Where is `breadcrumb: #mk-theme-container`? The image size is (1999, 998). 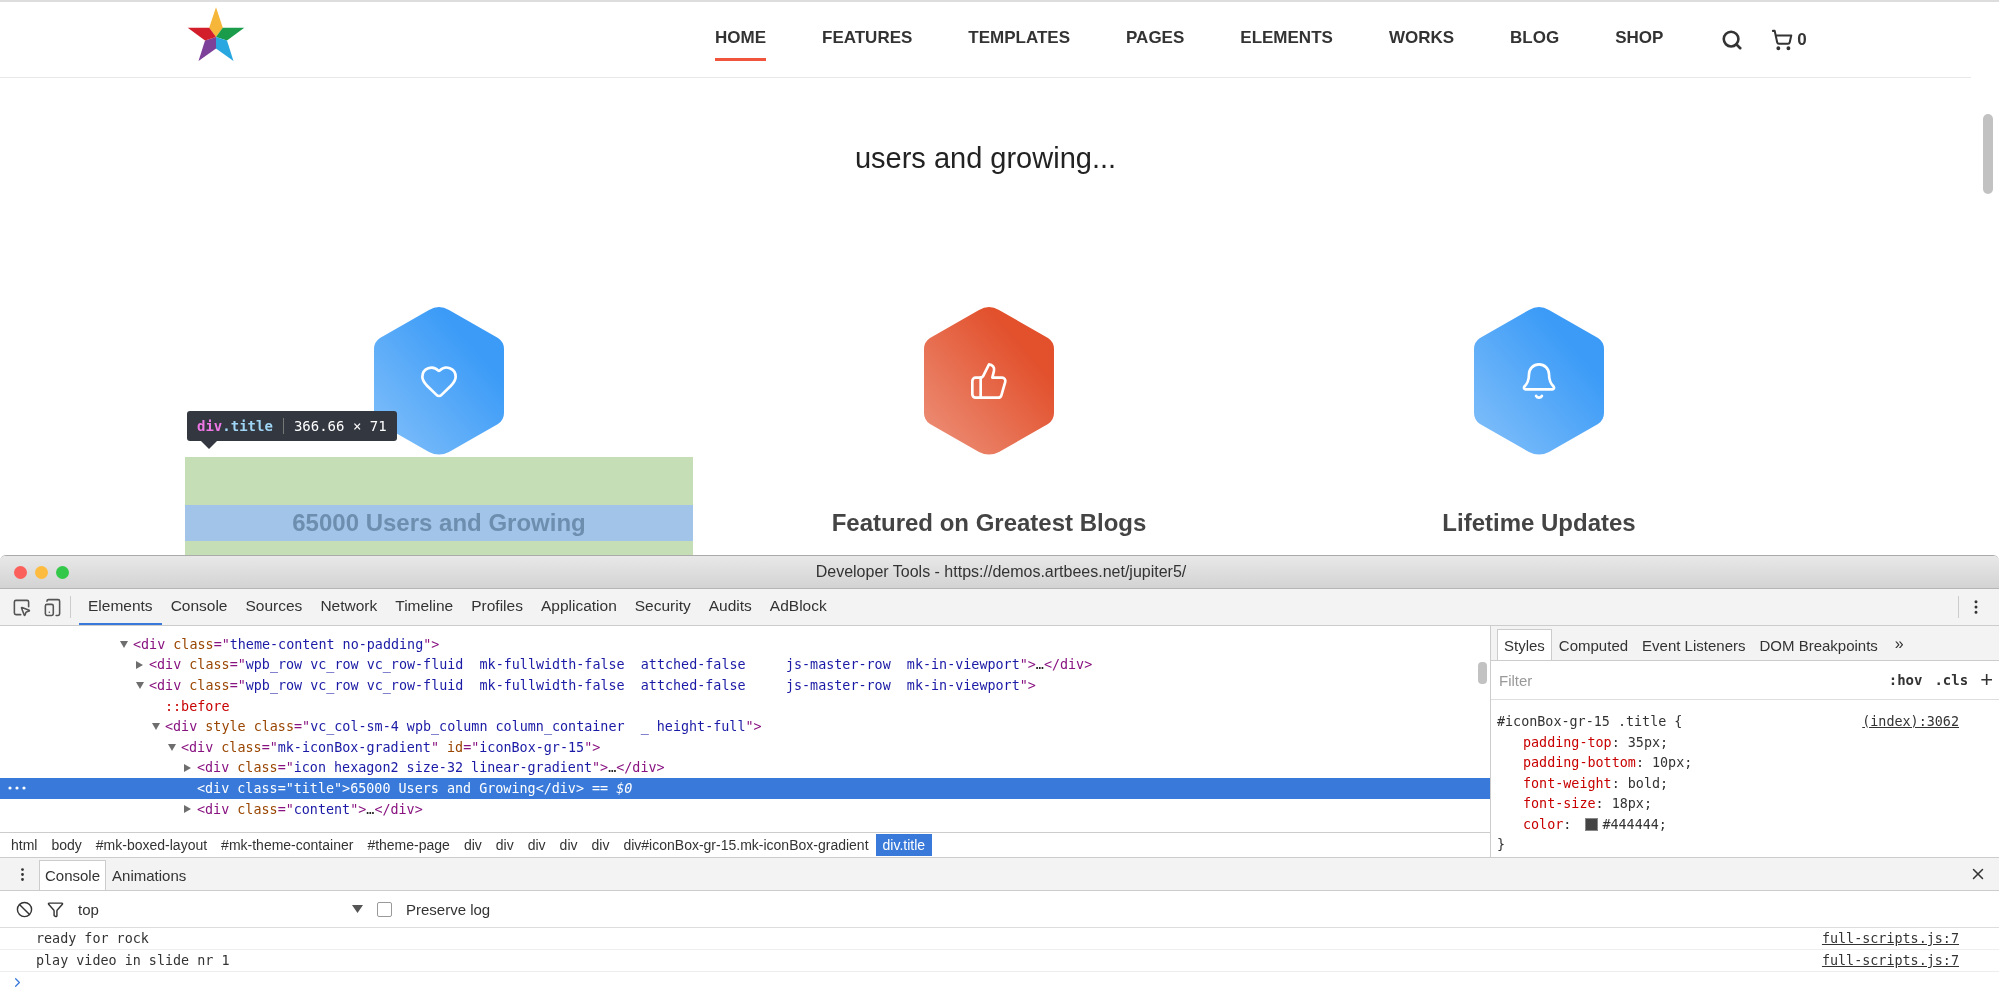
breadcrumb: #mk-theme-container is located at coordinates (287, 845).